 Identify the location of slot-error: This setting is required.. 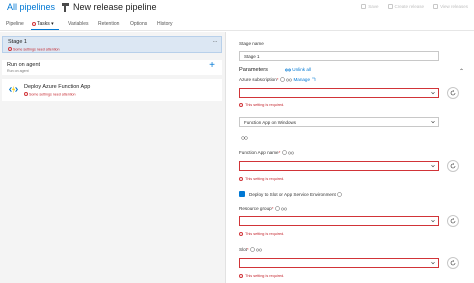
(261, 276).